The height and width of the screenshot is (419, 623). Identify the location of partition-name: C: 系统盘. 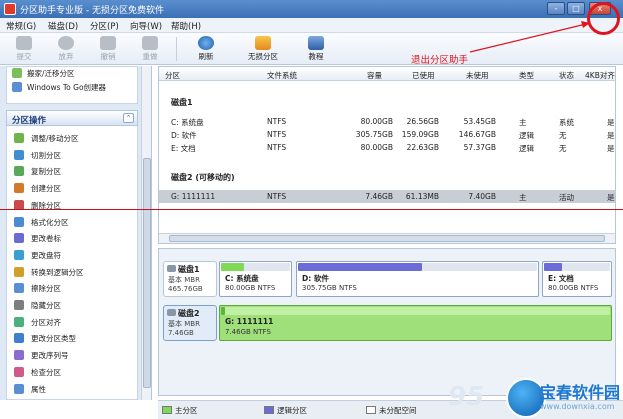
(242, 278).